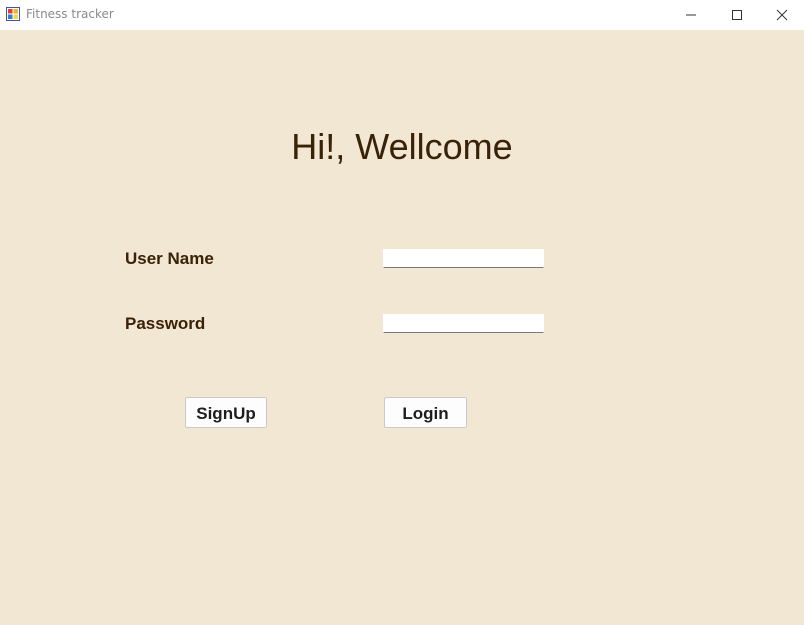 This screenshot has width=804, height=625. What do you see at coordinates (226, 412) in the screenshot?
I see `signup-button: SignUp` at bounding box center [226, 412].